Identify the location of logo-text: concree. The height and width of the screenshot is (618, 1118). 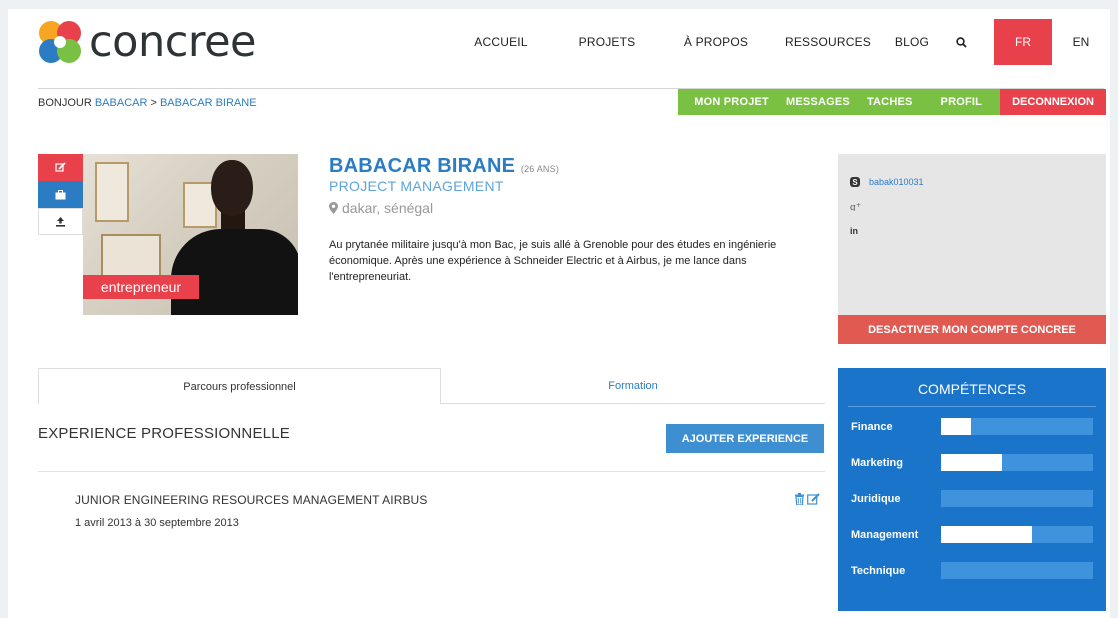
(173, 42).